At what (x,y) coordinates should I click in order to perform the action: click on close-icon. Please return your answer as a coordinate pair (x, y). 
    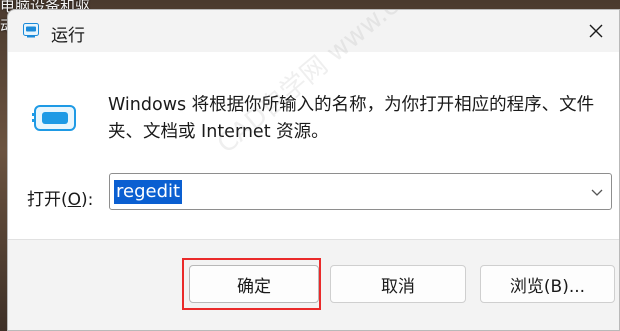
    Looking at the image, I should click on (596, 31).